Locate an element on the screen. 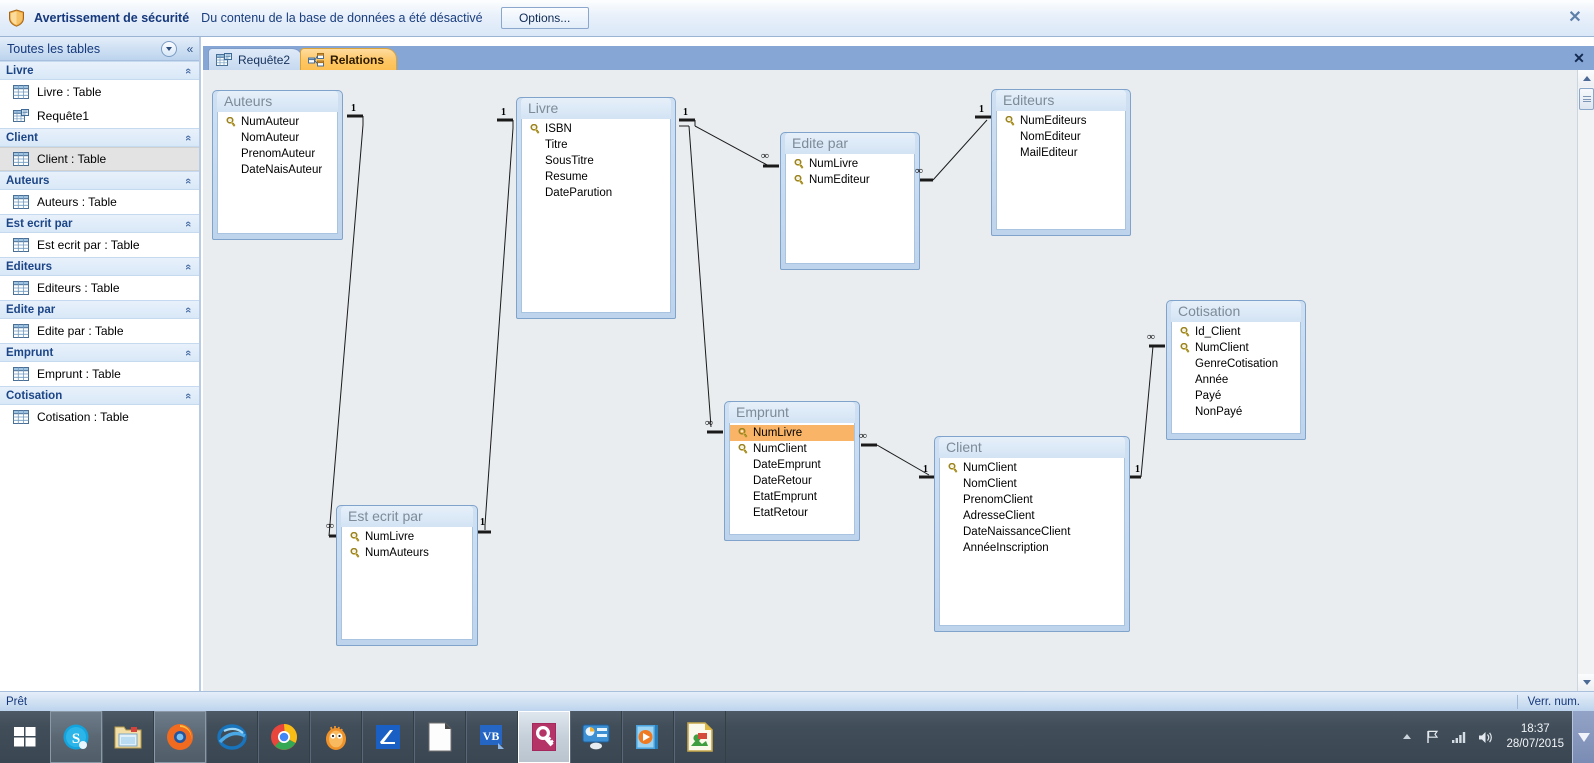 The width and height of the screenshot is (1594, 763). field-row: NumEditeur is located at coordinates (850, 180).